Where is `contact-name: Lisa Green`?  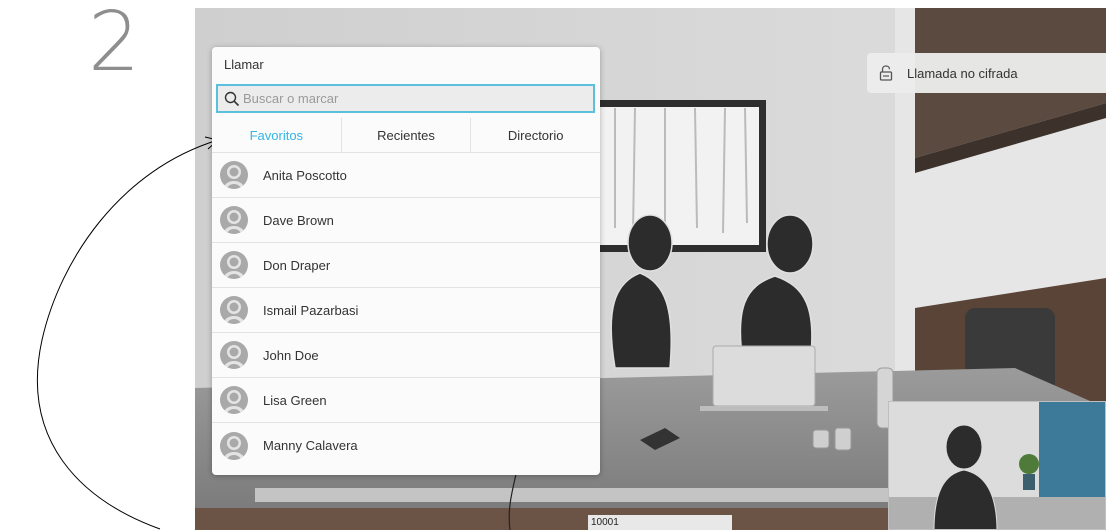
contact-name: Lisa Green is located at coordinates (295, 400).